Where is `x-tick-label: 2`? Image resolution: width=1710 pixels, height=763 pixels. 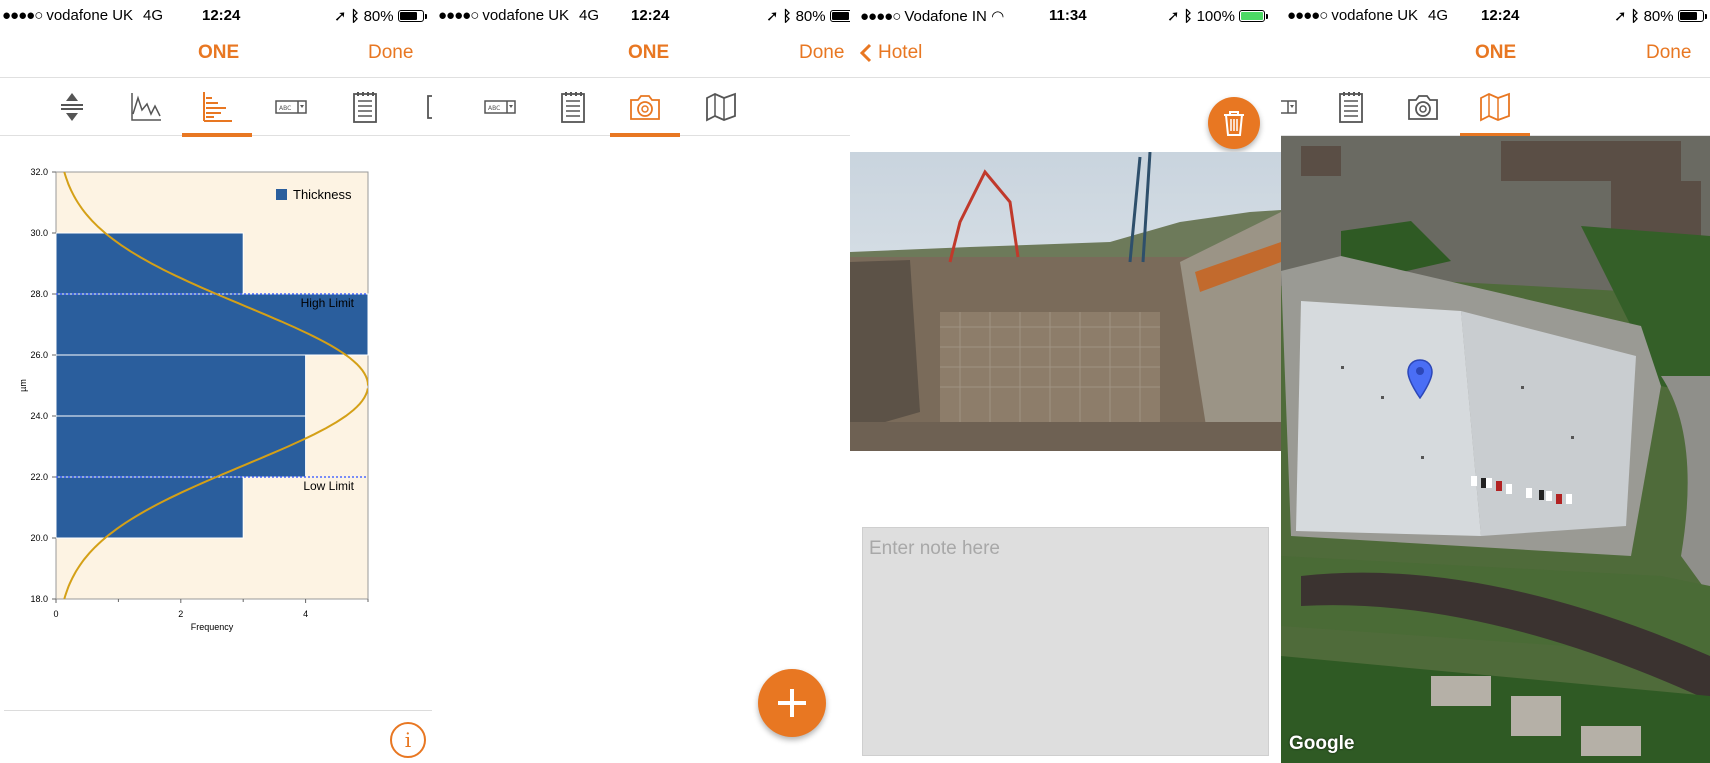 x-tick-label: 2 is located at coordinates (180, 614).